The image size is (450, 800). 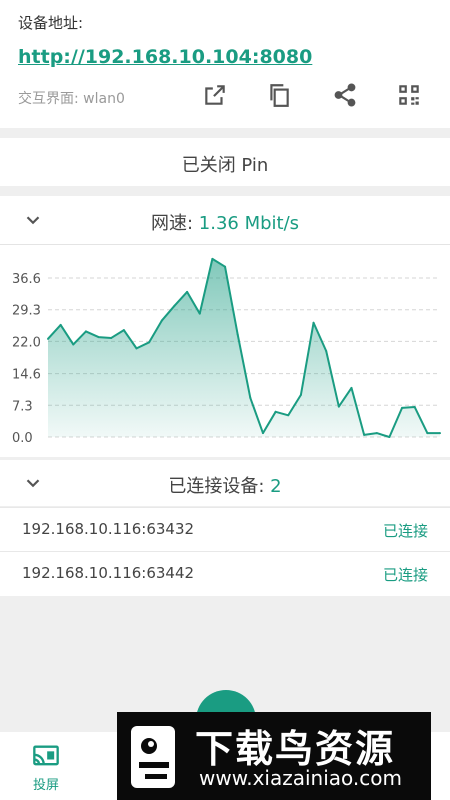 I want to click on network-speed-label: 网速:, so click(x=174, y=223).